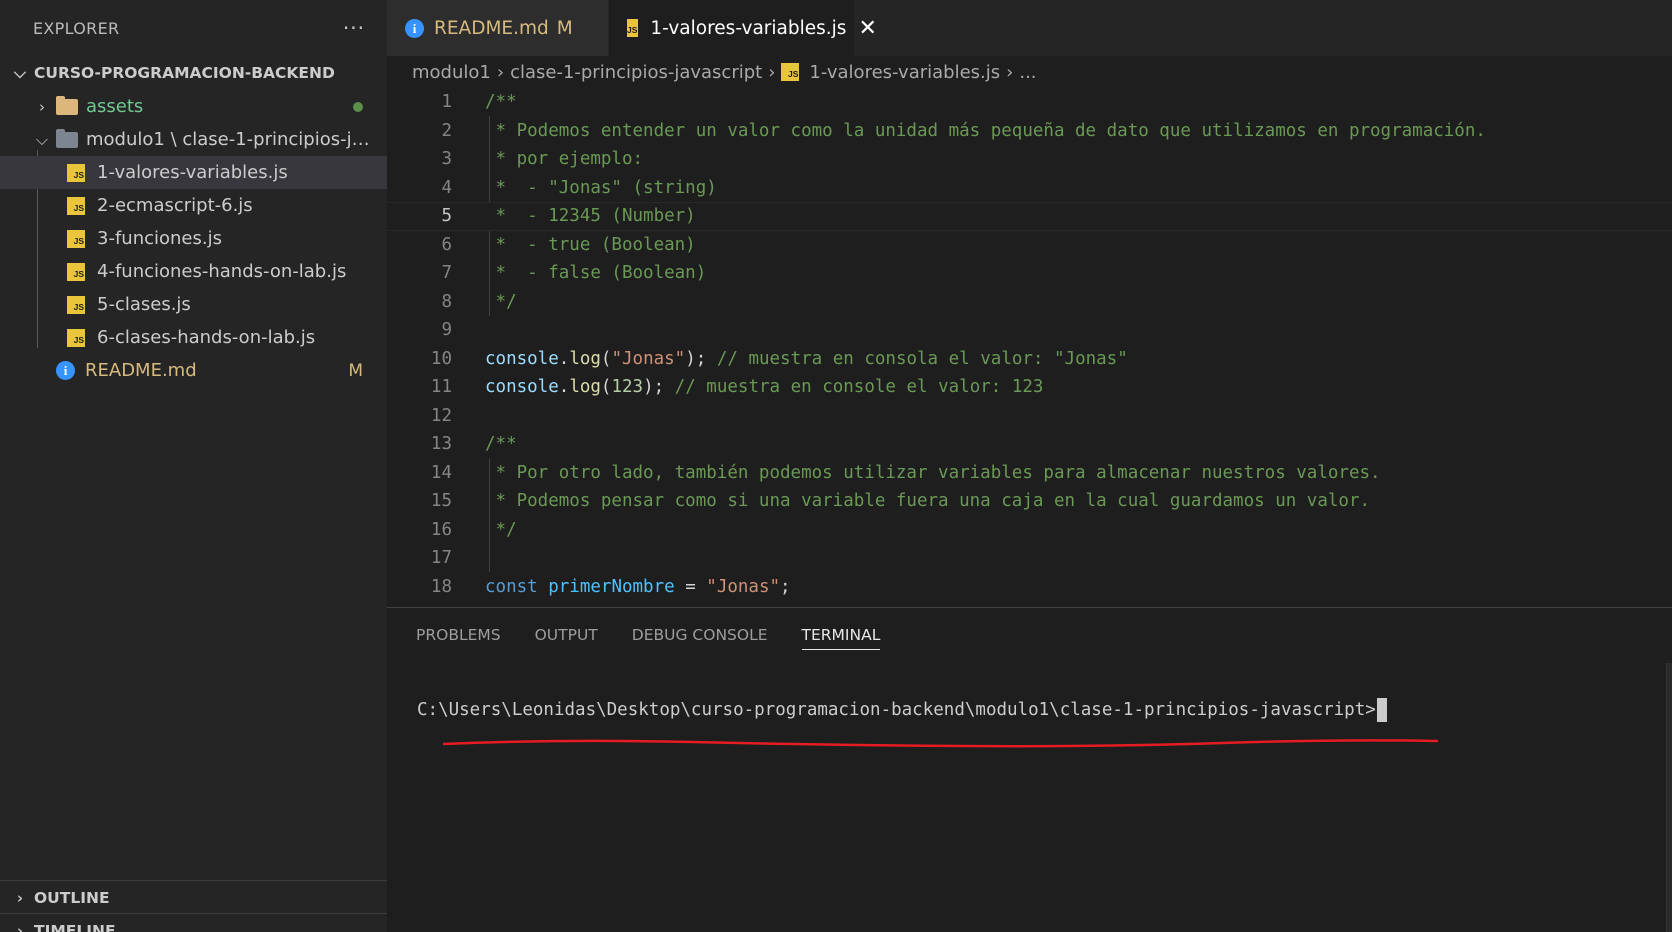  Describe the element at coordinates (441, 558) in the screenshot. I see `line-number: 17` at that location.